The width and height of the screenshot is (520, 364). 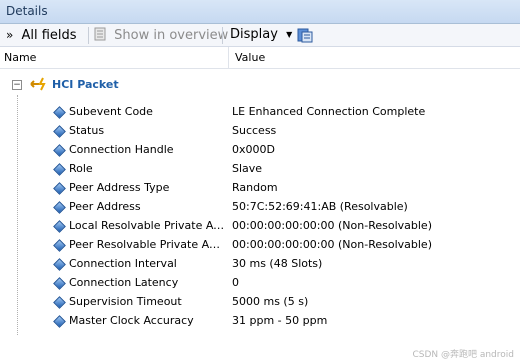 What do you see at coordinates (87, 130) in the screenshot?
I see `field-name: Status` at bounding box center [87, 130].